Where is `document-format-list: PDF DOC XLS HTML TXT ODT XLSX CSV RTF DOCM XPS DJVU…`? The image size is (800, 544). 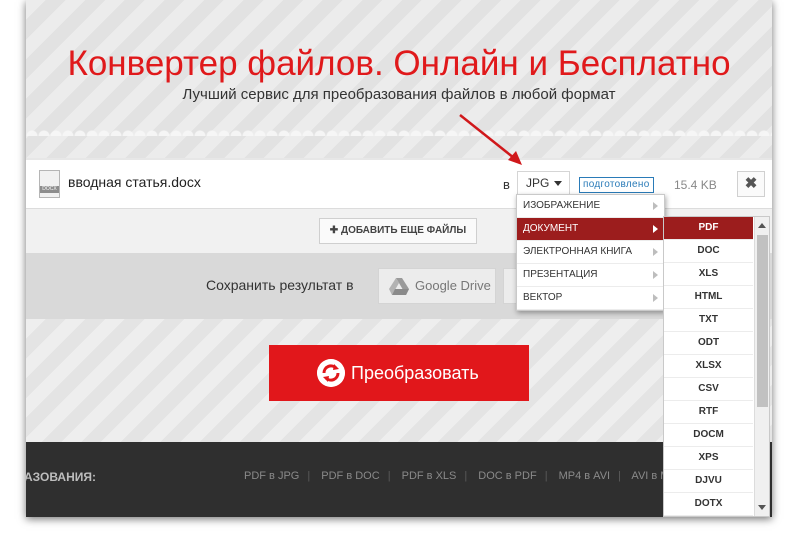 document-format-list: PDF DOC XLS HTML TXT ODT XLSX CSV RTF DOCM XPS DJVU… is located at coordinates (716, 366).